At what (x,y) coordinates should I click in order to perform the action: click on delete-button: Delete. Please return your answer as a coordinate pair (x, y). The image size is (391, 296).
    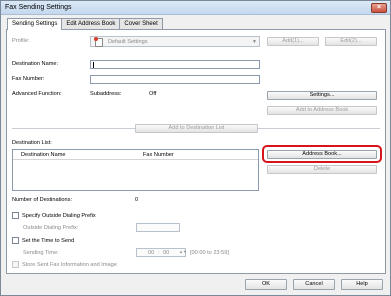
    Looking at the image, I should click on (322, 169).